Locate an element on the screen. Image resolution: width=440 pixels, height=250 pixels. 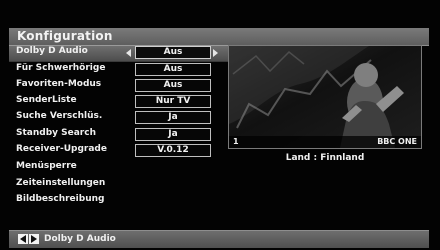
menu-item-label: Suche Verschlüs. is located at coordinates (59, 116).